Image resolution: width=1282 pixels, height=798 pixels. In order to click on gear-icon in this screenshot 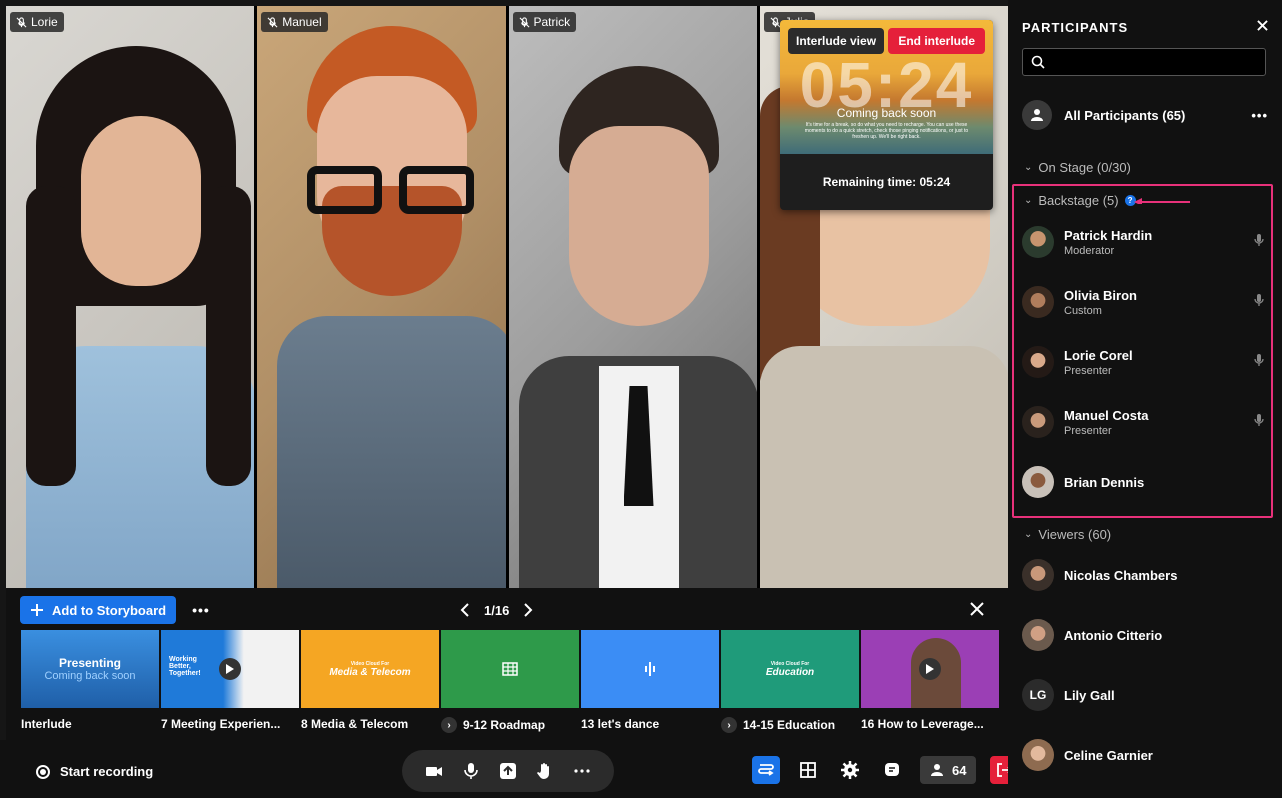, I will do `click(850, 770)`.